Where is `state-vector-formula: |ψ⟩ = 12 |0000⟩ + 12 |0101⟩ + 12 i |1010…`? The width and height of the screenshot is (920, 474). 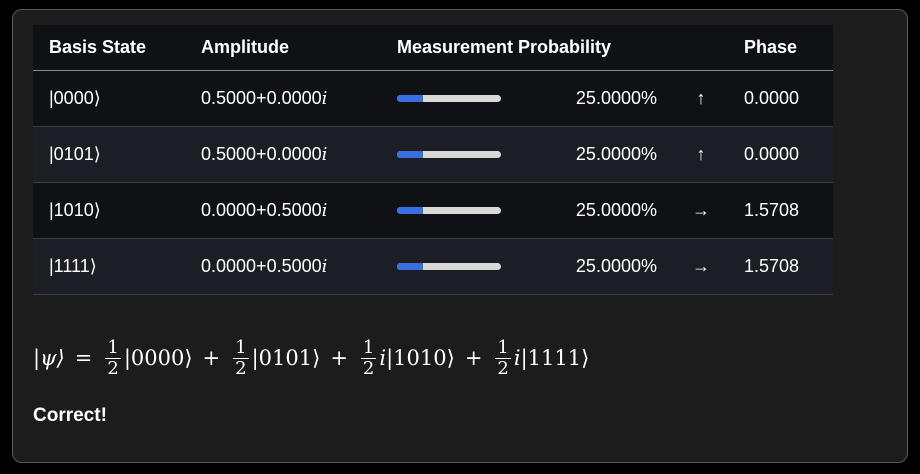 state-vector-formula: |ψ⟩ = 12 |0000⟩ + 12 |0101⟩ + 12 i |1010… is located at coordinates (311, 358).